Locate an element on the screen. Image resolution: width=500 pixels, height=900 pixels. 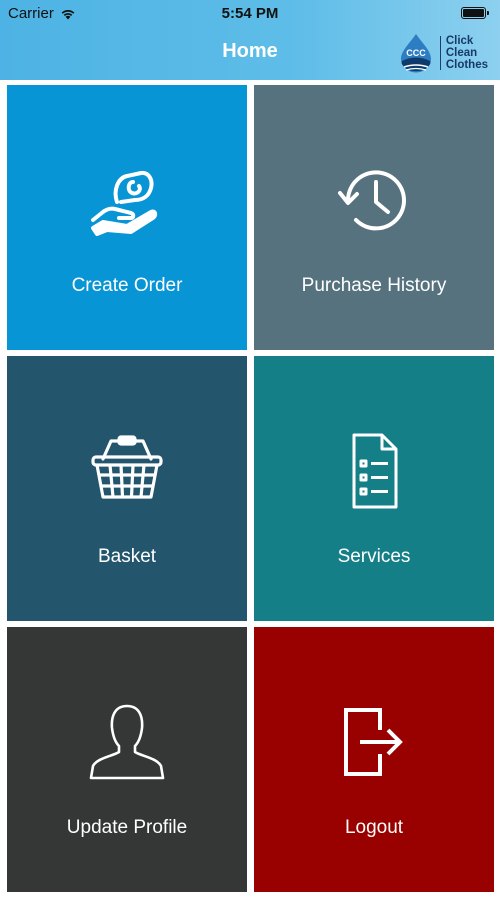
update-profile-tile: Update Profile is located at coordinates (127, 759).